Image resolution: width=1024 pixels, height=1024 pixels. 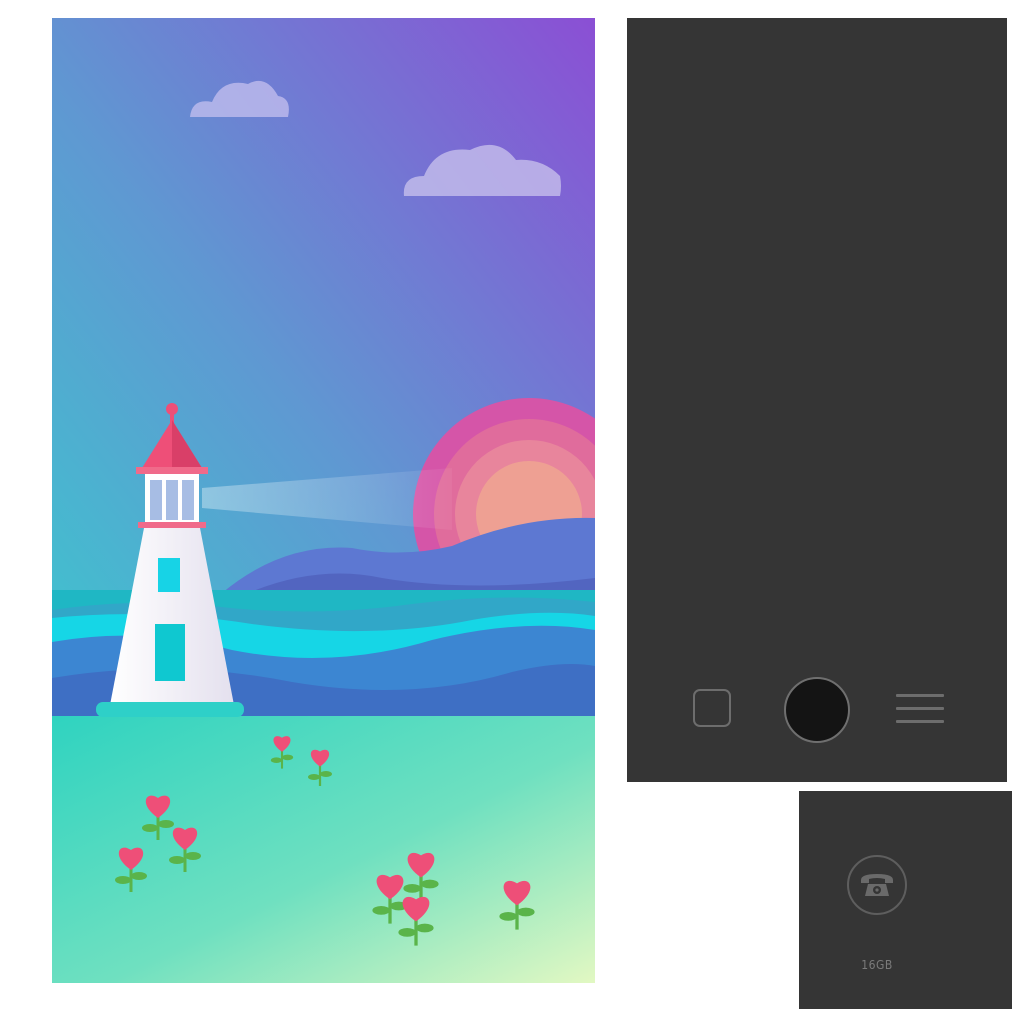 What do you see at coordinates (817, 710) in the screenshot?
I see `home-circle-icon` at bounding box center [817, 710].